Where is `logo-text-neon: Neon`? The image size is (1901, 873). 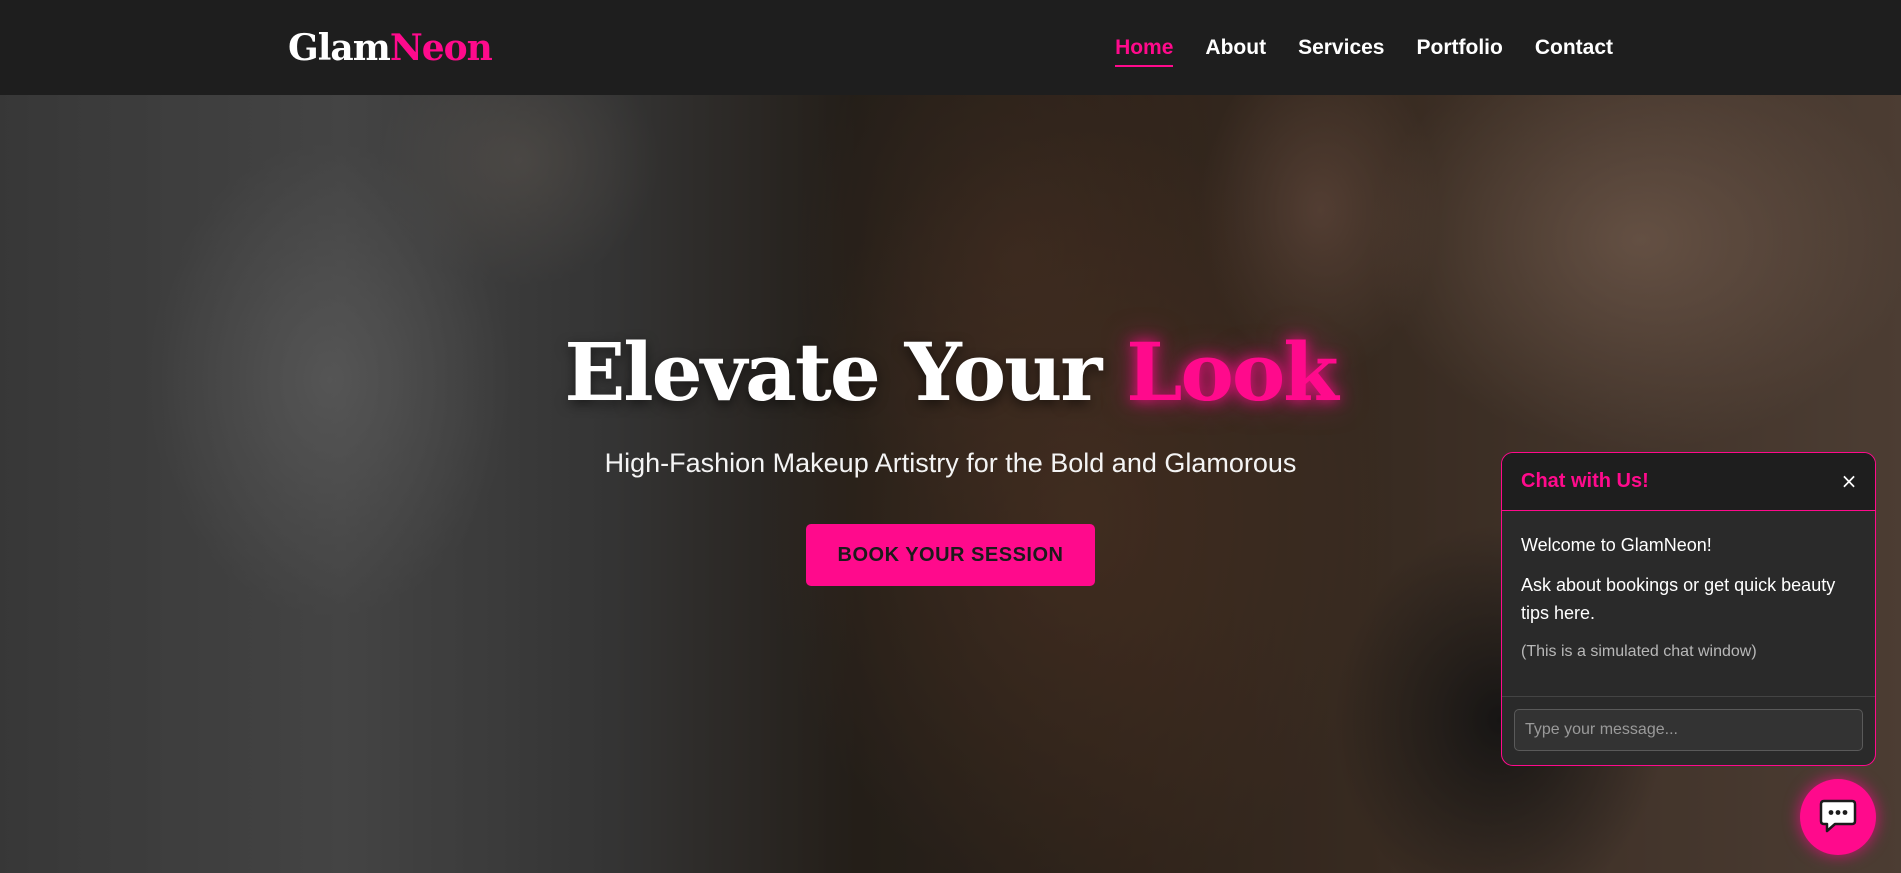 logo-text-neon: Neon is located at coordinates (441, 48).